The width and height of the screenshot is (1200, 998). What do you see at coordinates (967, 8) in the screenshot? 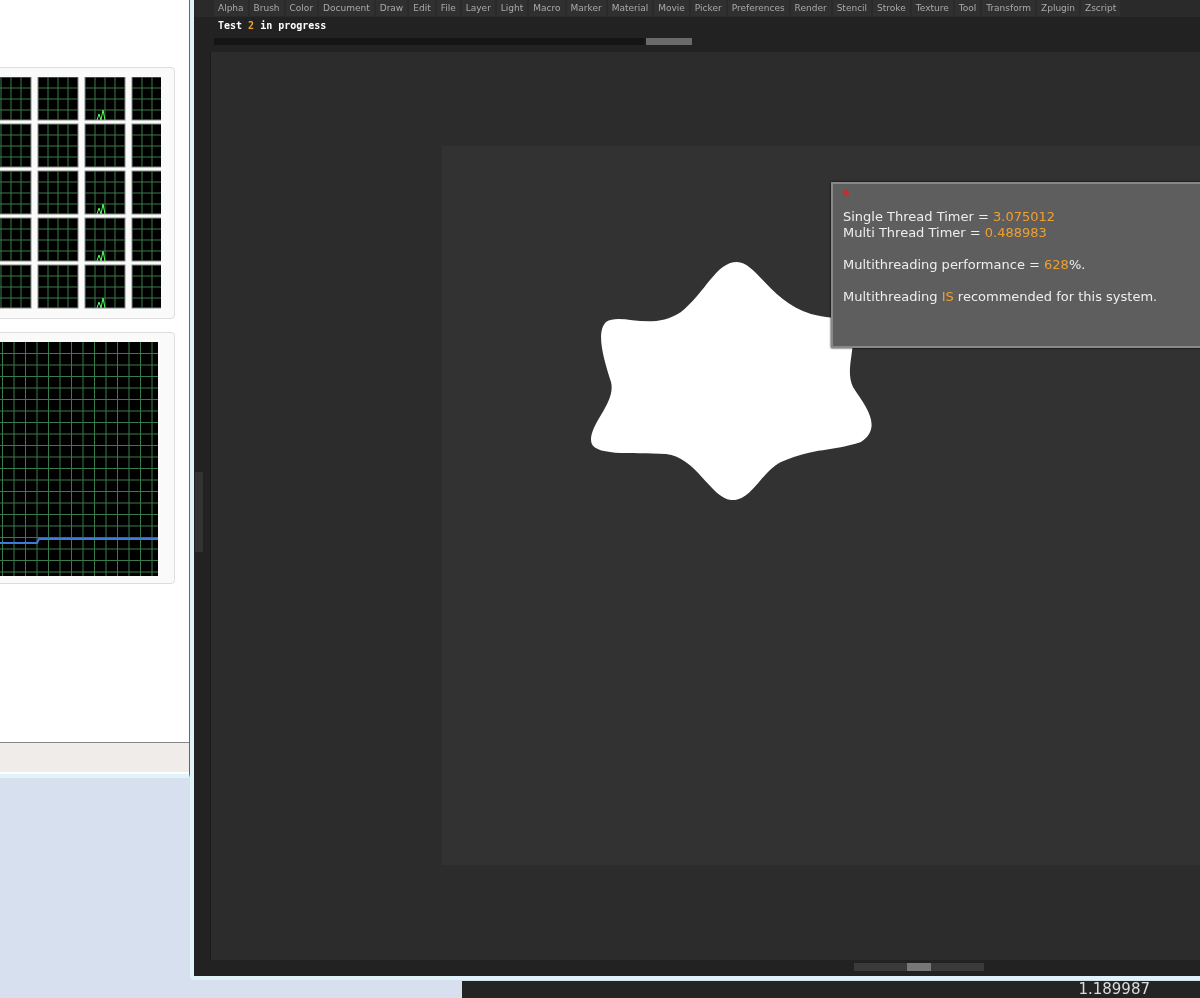
I see `menu-item: Tool` at bounding box center [967, 8].